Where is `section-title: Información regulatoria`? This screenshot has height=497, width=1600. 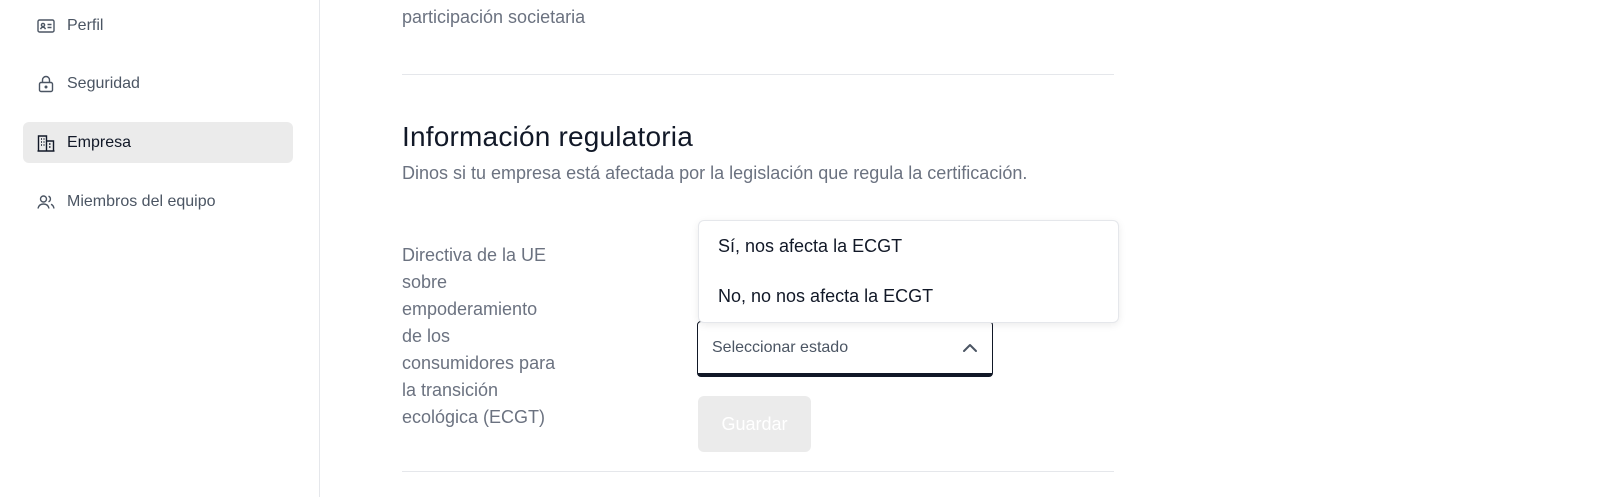
section-title: Información regulatoria is located at coordinates (547, 136).